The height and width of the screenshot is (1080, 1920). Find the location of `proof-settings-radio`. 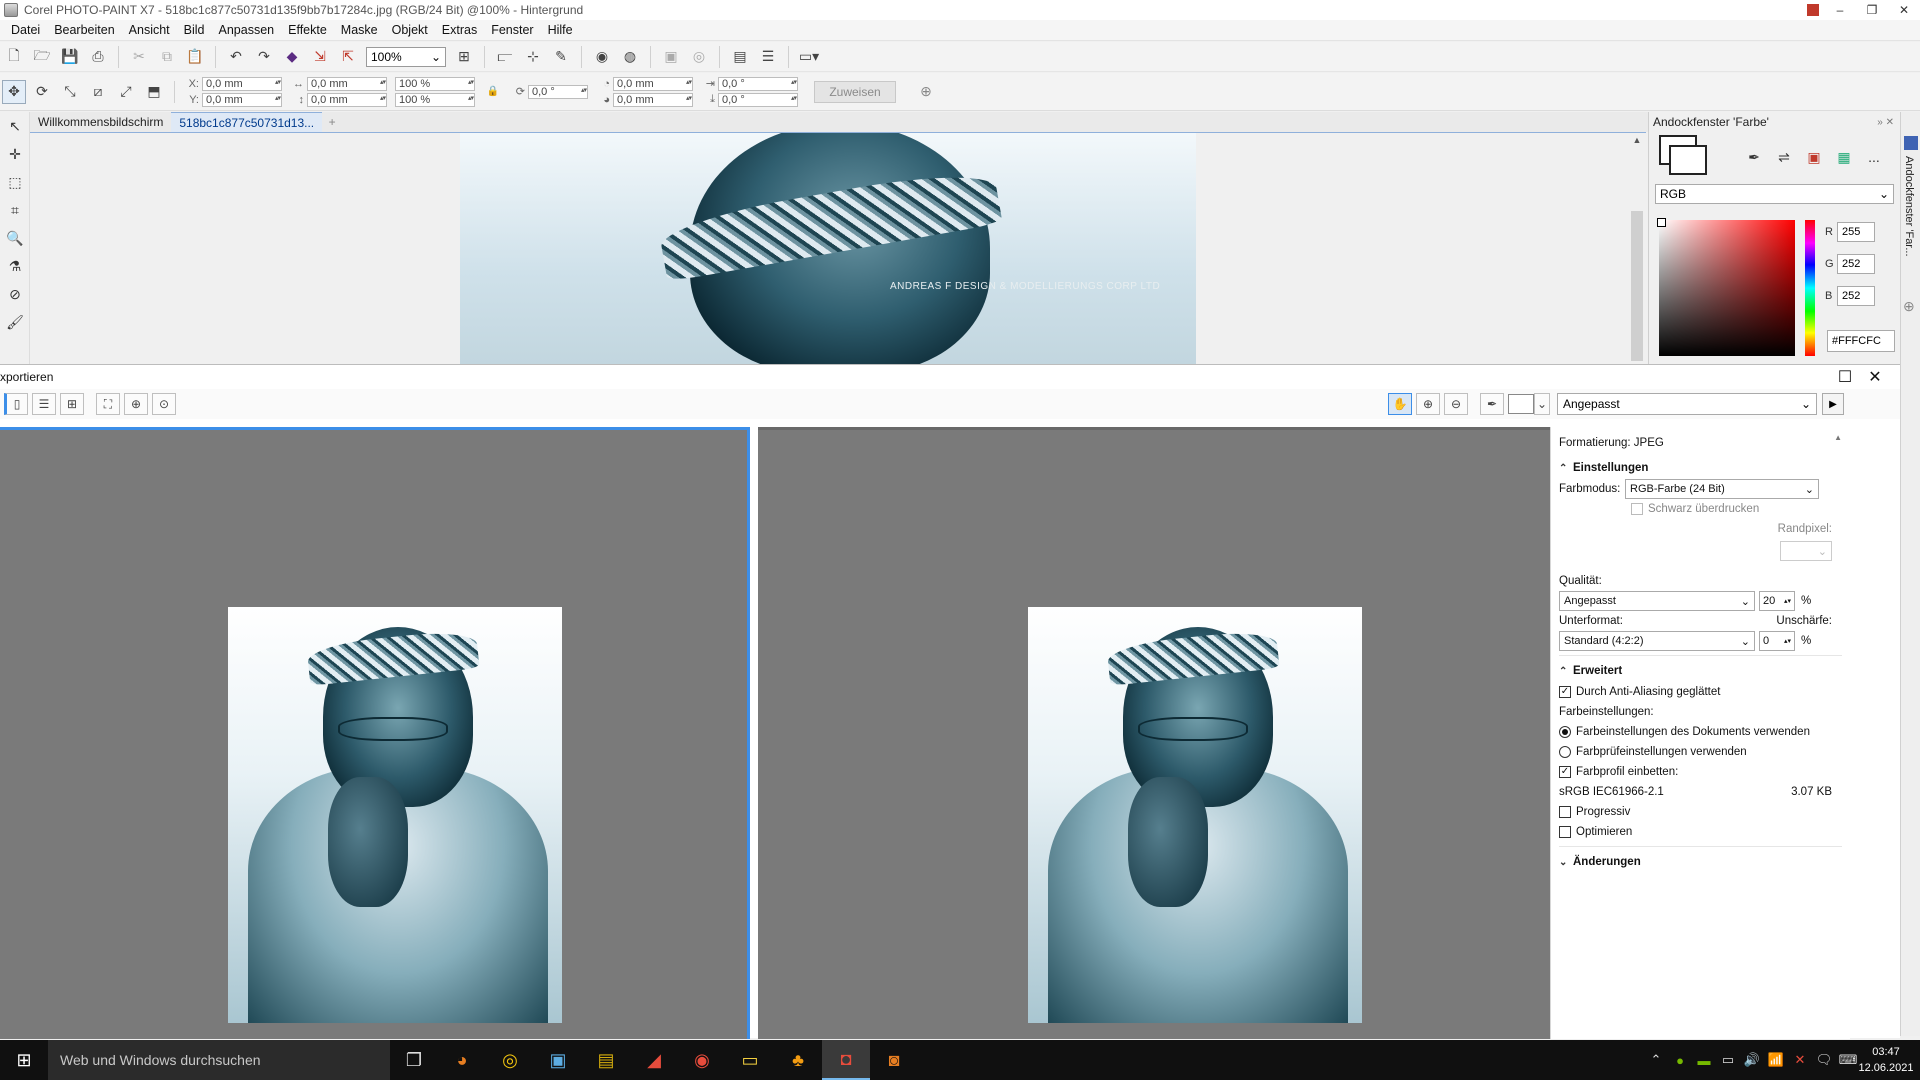

proof-settings-radio is located at coordinates (1565, 752).